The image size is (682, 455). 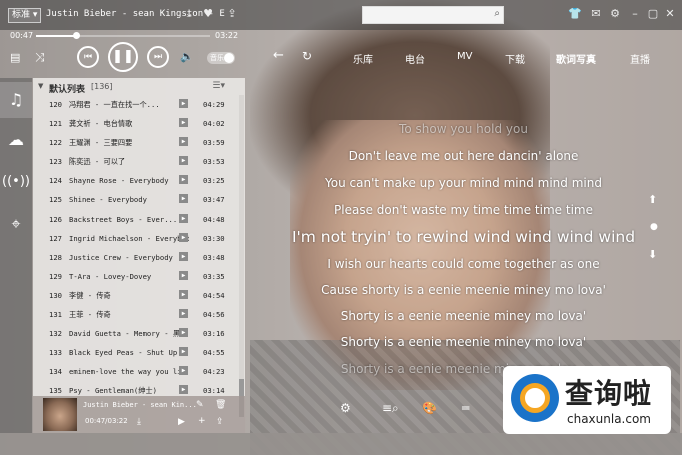 What do you see at coordinates (670, 14) in the screenshot?
I see `close-icon: ✕` at bounding box center [670, 14].